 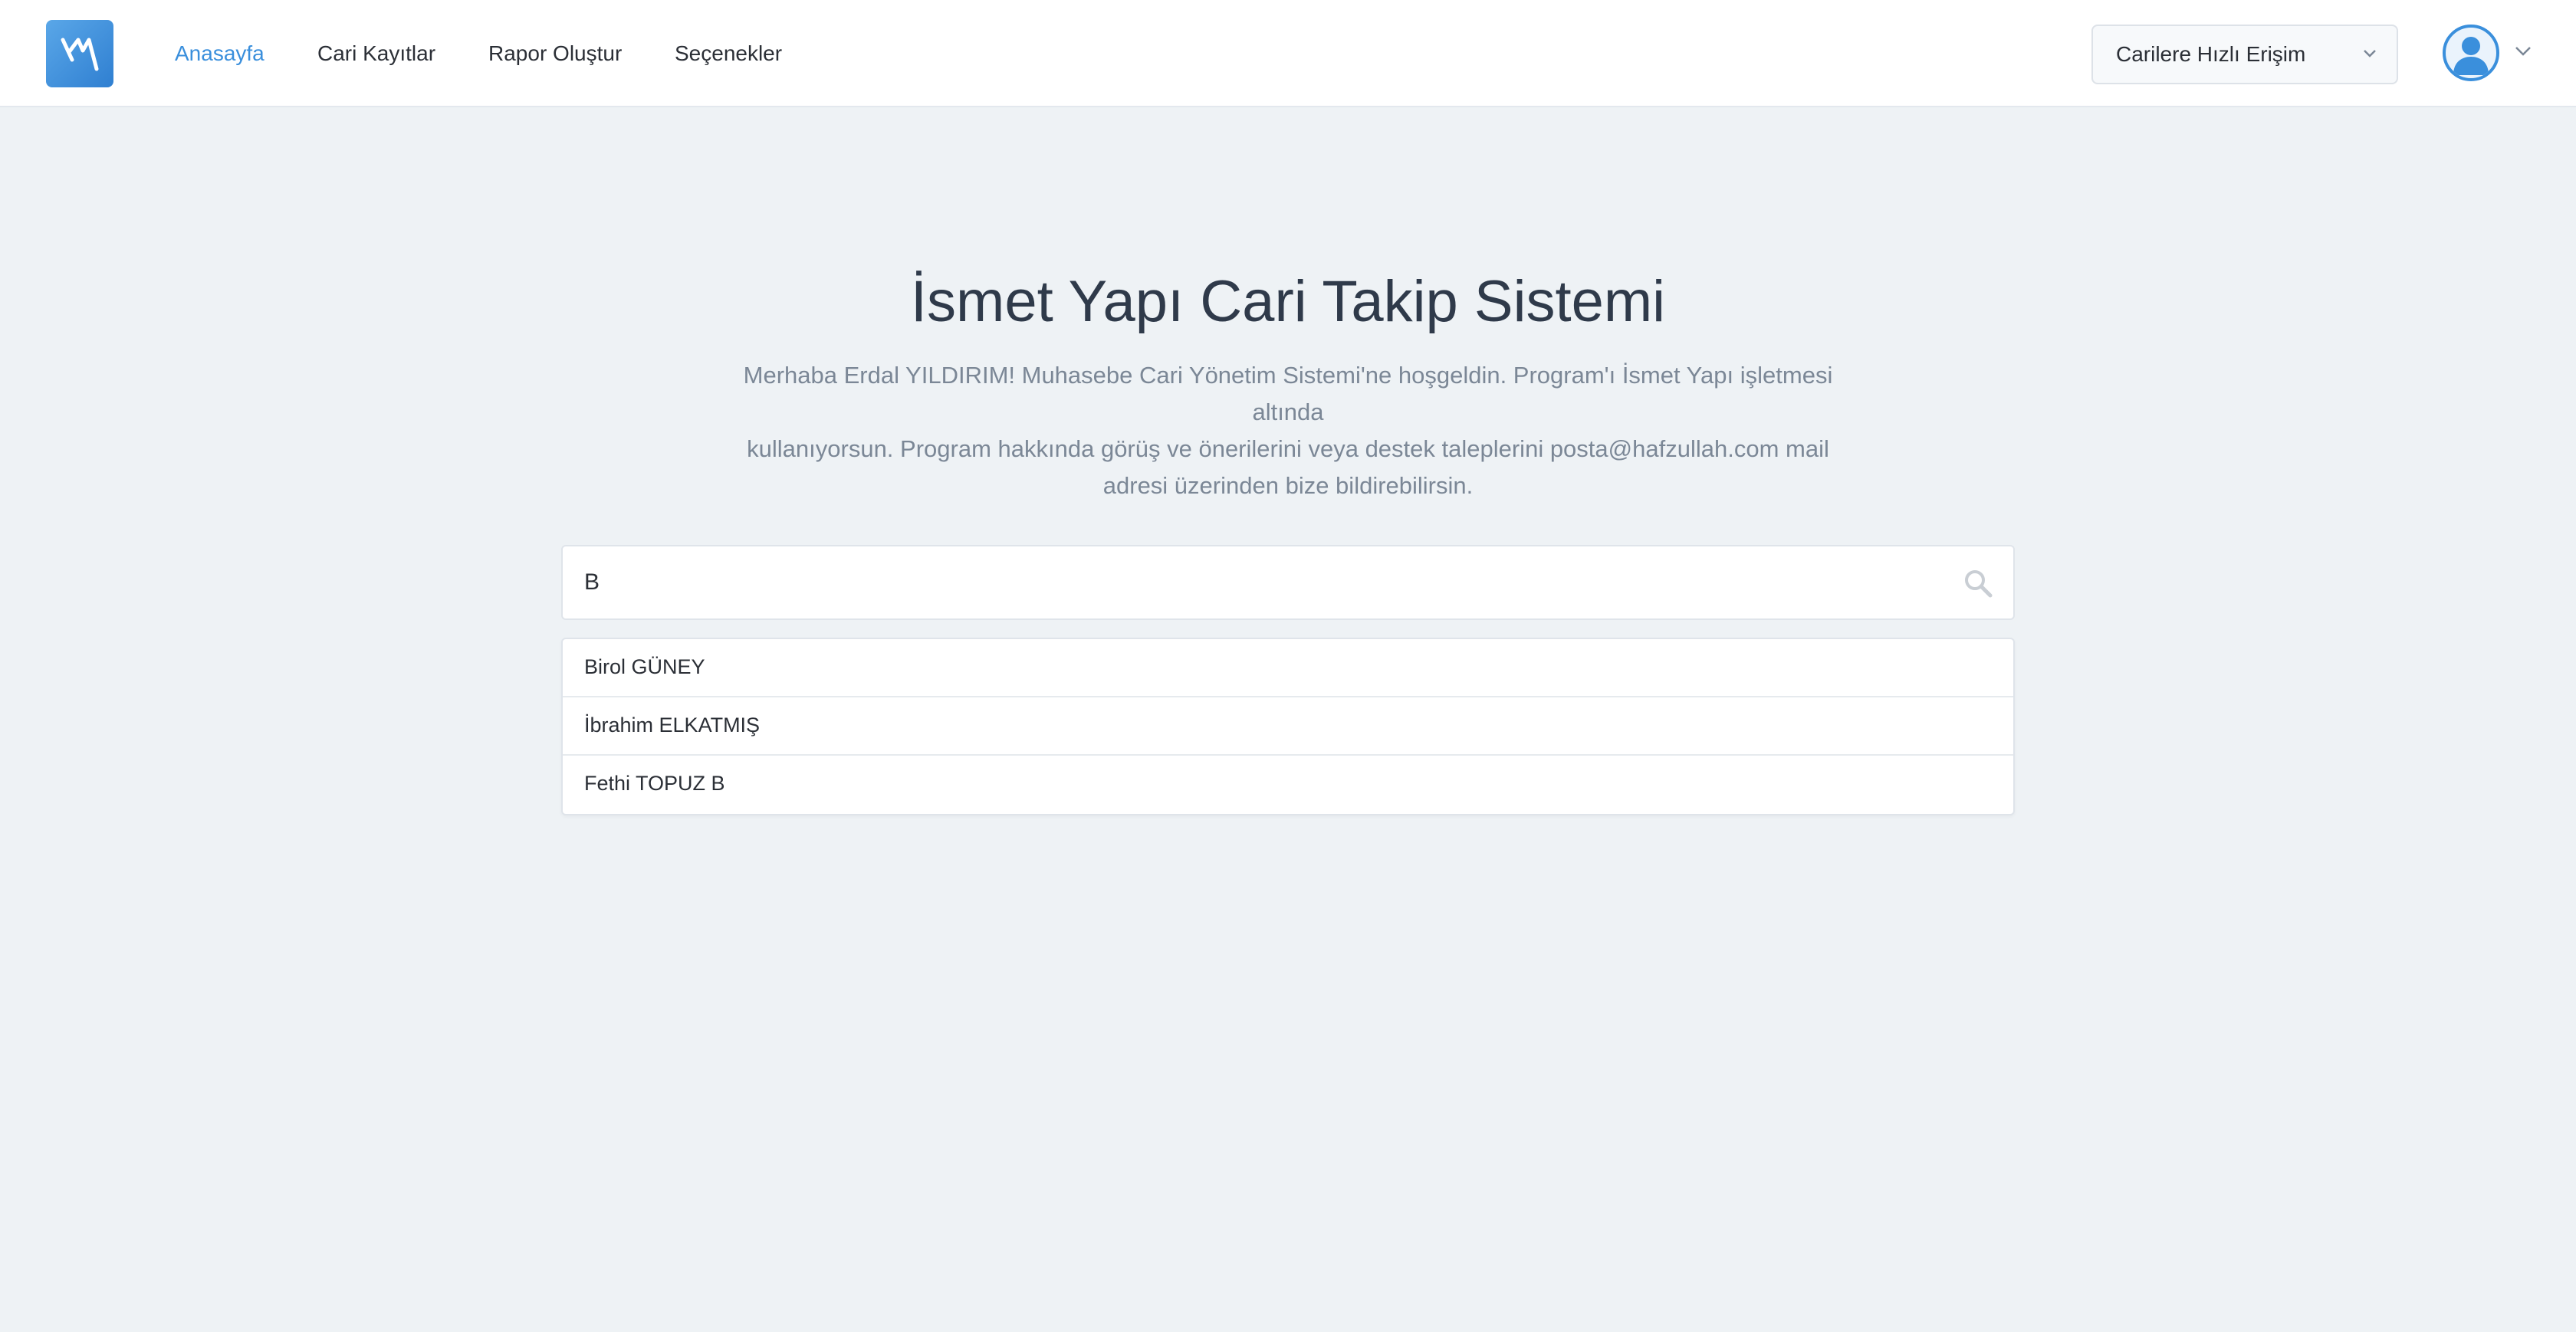 I want to click on page-title: İsmet Yapı Cari Takip Sistemi, so click(x=1288, y=301).